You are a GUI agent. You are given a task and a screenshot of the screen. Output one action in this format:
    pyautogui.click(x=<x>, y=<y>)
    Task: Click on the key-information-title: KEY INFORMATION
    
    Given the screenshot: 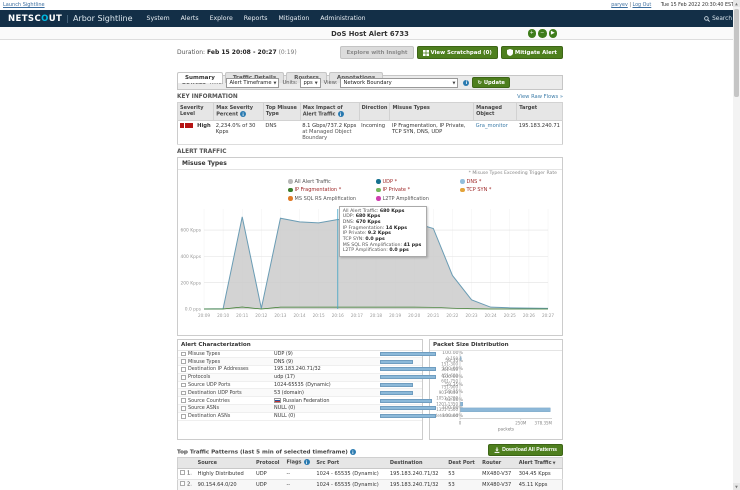 What is the action you would take?
    pyautogui.click(x=207, y=97)
    